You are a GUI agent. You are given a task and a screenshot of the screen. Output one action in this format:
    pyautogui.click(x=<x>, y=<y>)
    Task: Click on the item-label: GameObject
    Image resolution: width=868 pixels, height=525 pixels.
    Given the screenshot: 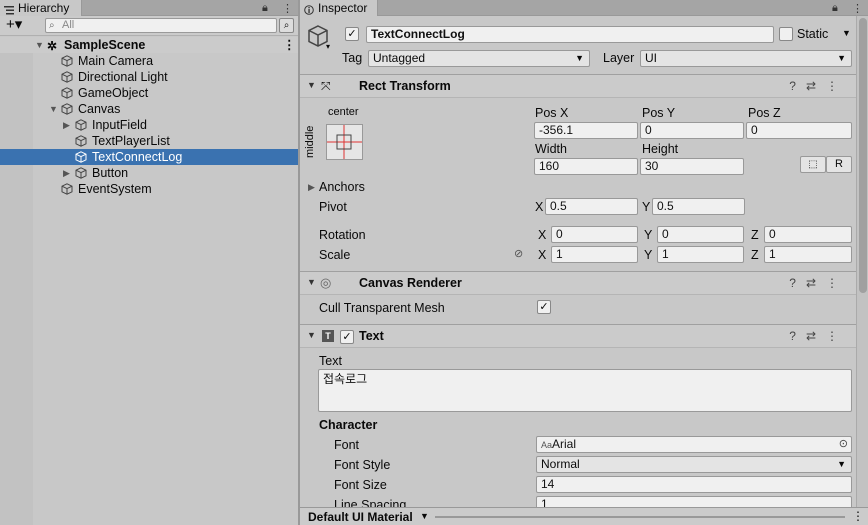 What is the action you would take?
    pyautogui.click(x=113, y=93)
    